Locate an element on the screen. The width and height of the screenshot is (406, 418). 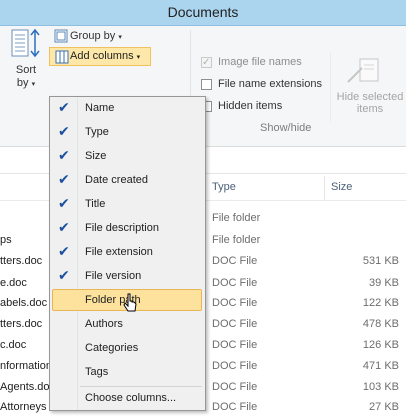
menu-item-label: Authors is located at coordinates (104, 324).